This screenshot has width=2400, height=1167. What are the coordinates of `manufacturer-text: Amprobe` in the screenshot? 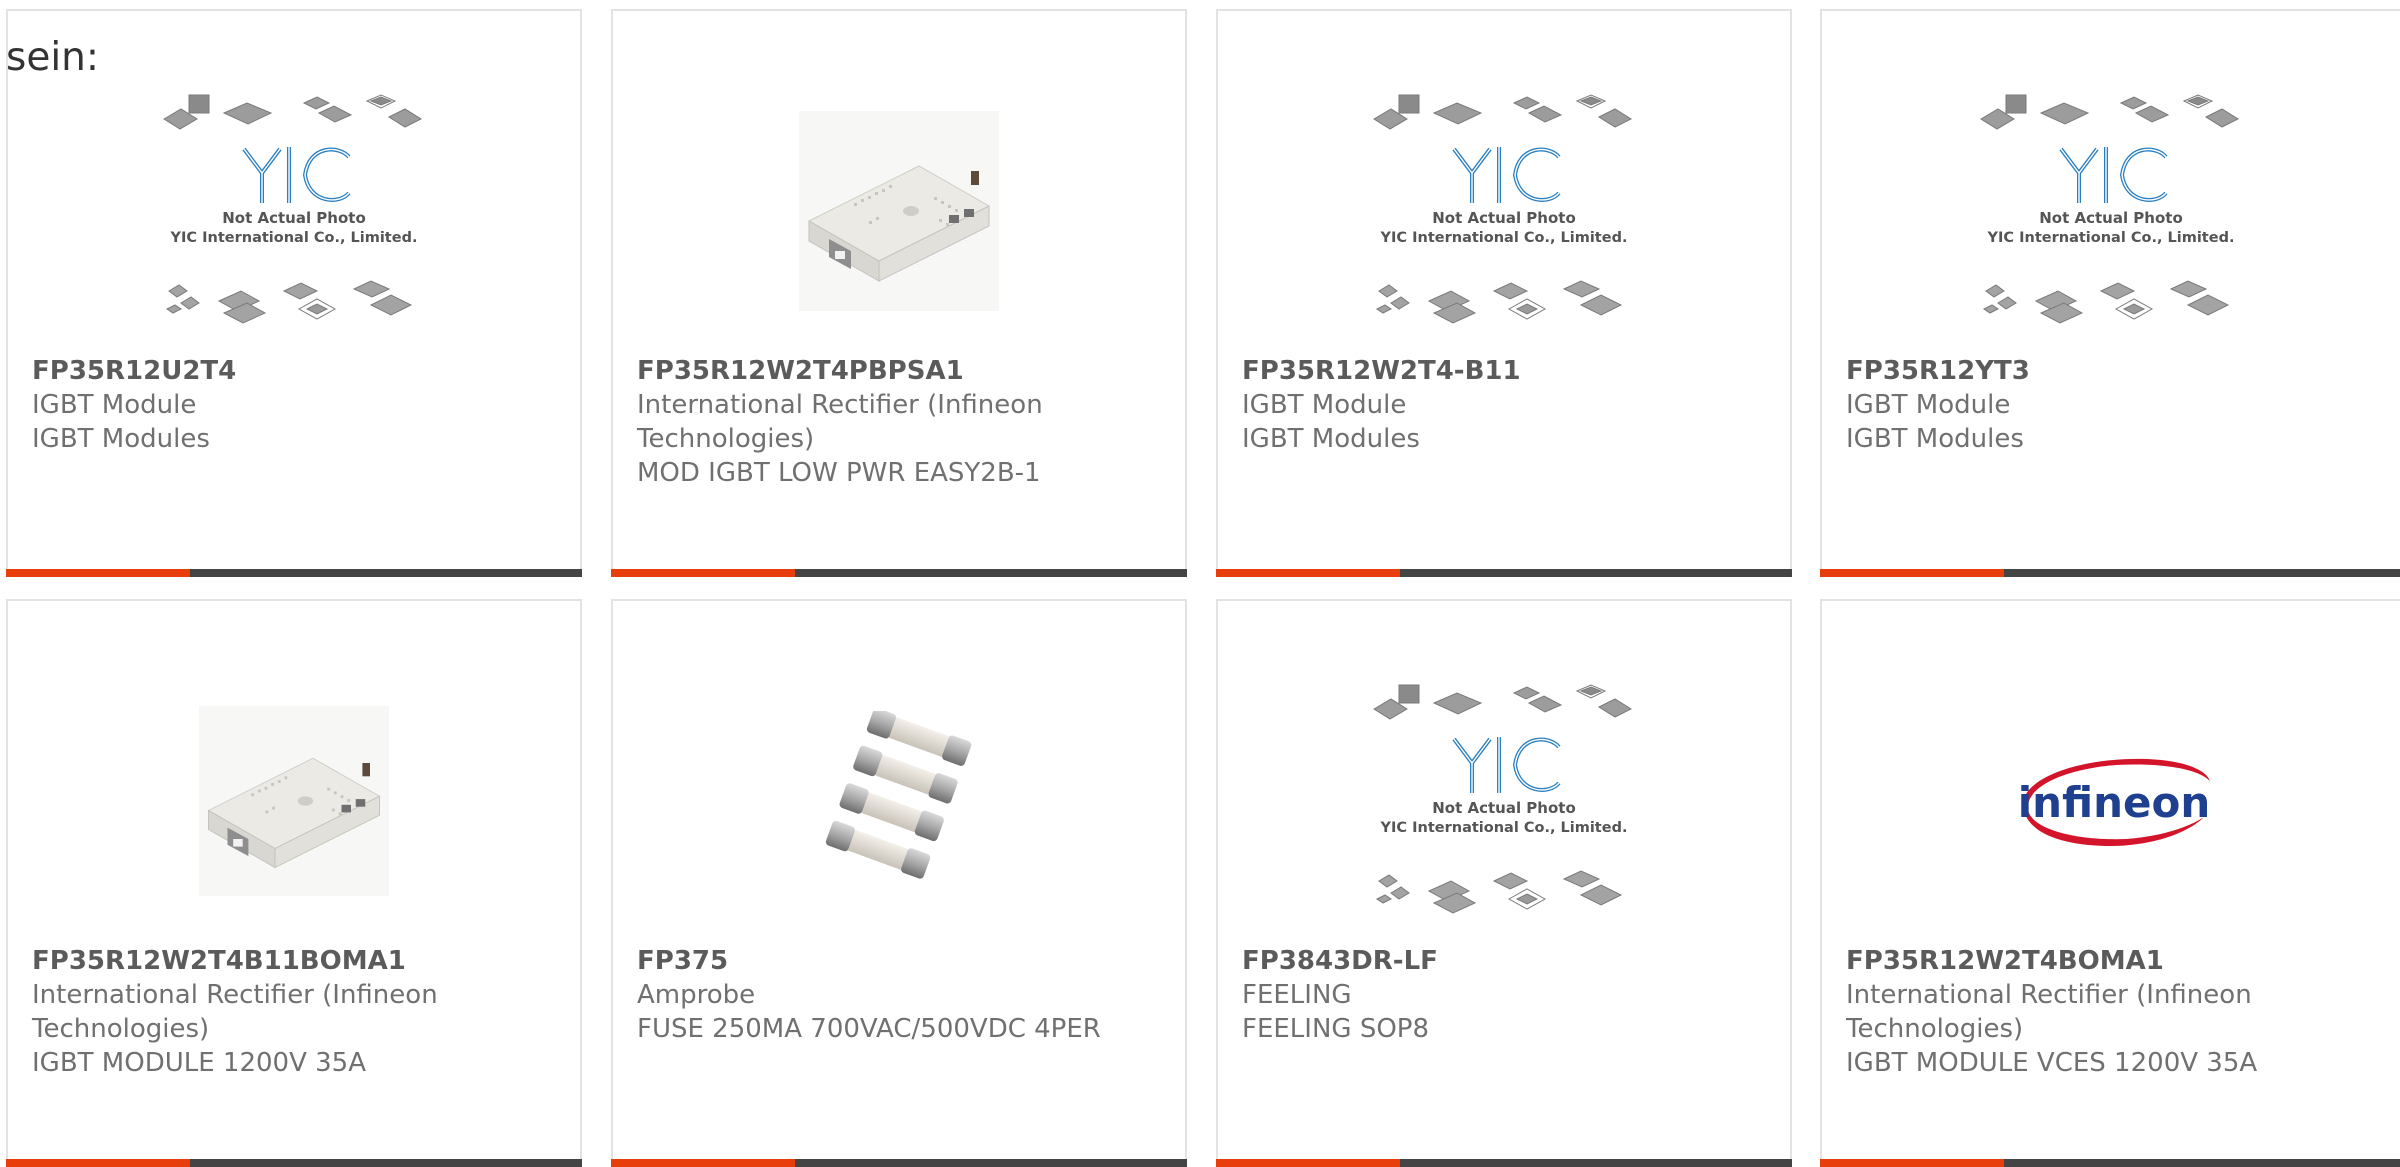 It's located at (696, 995).